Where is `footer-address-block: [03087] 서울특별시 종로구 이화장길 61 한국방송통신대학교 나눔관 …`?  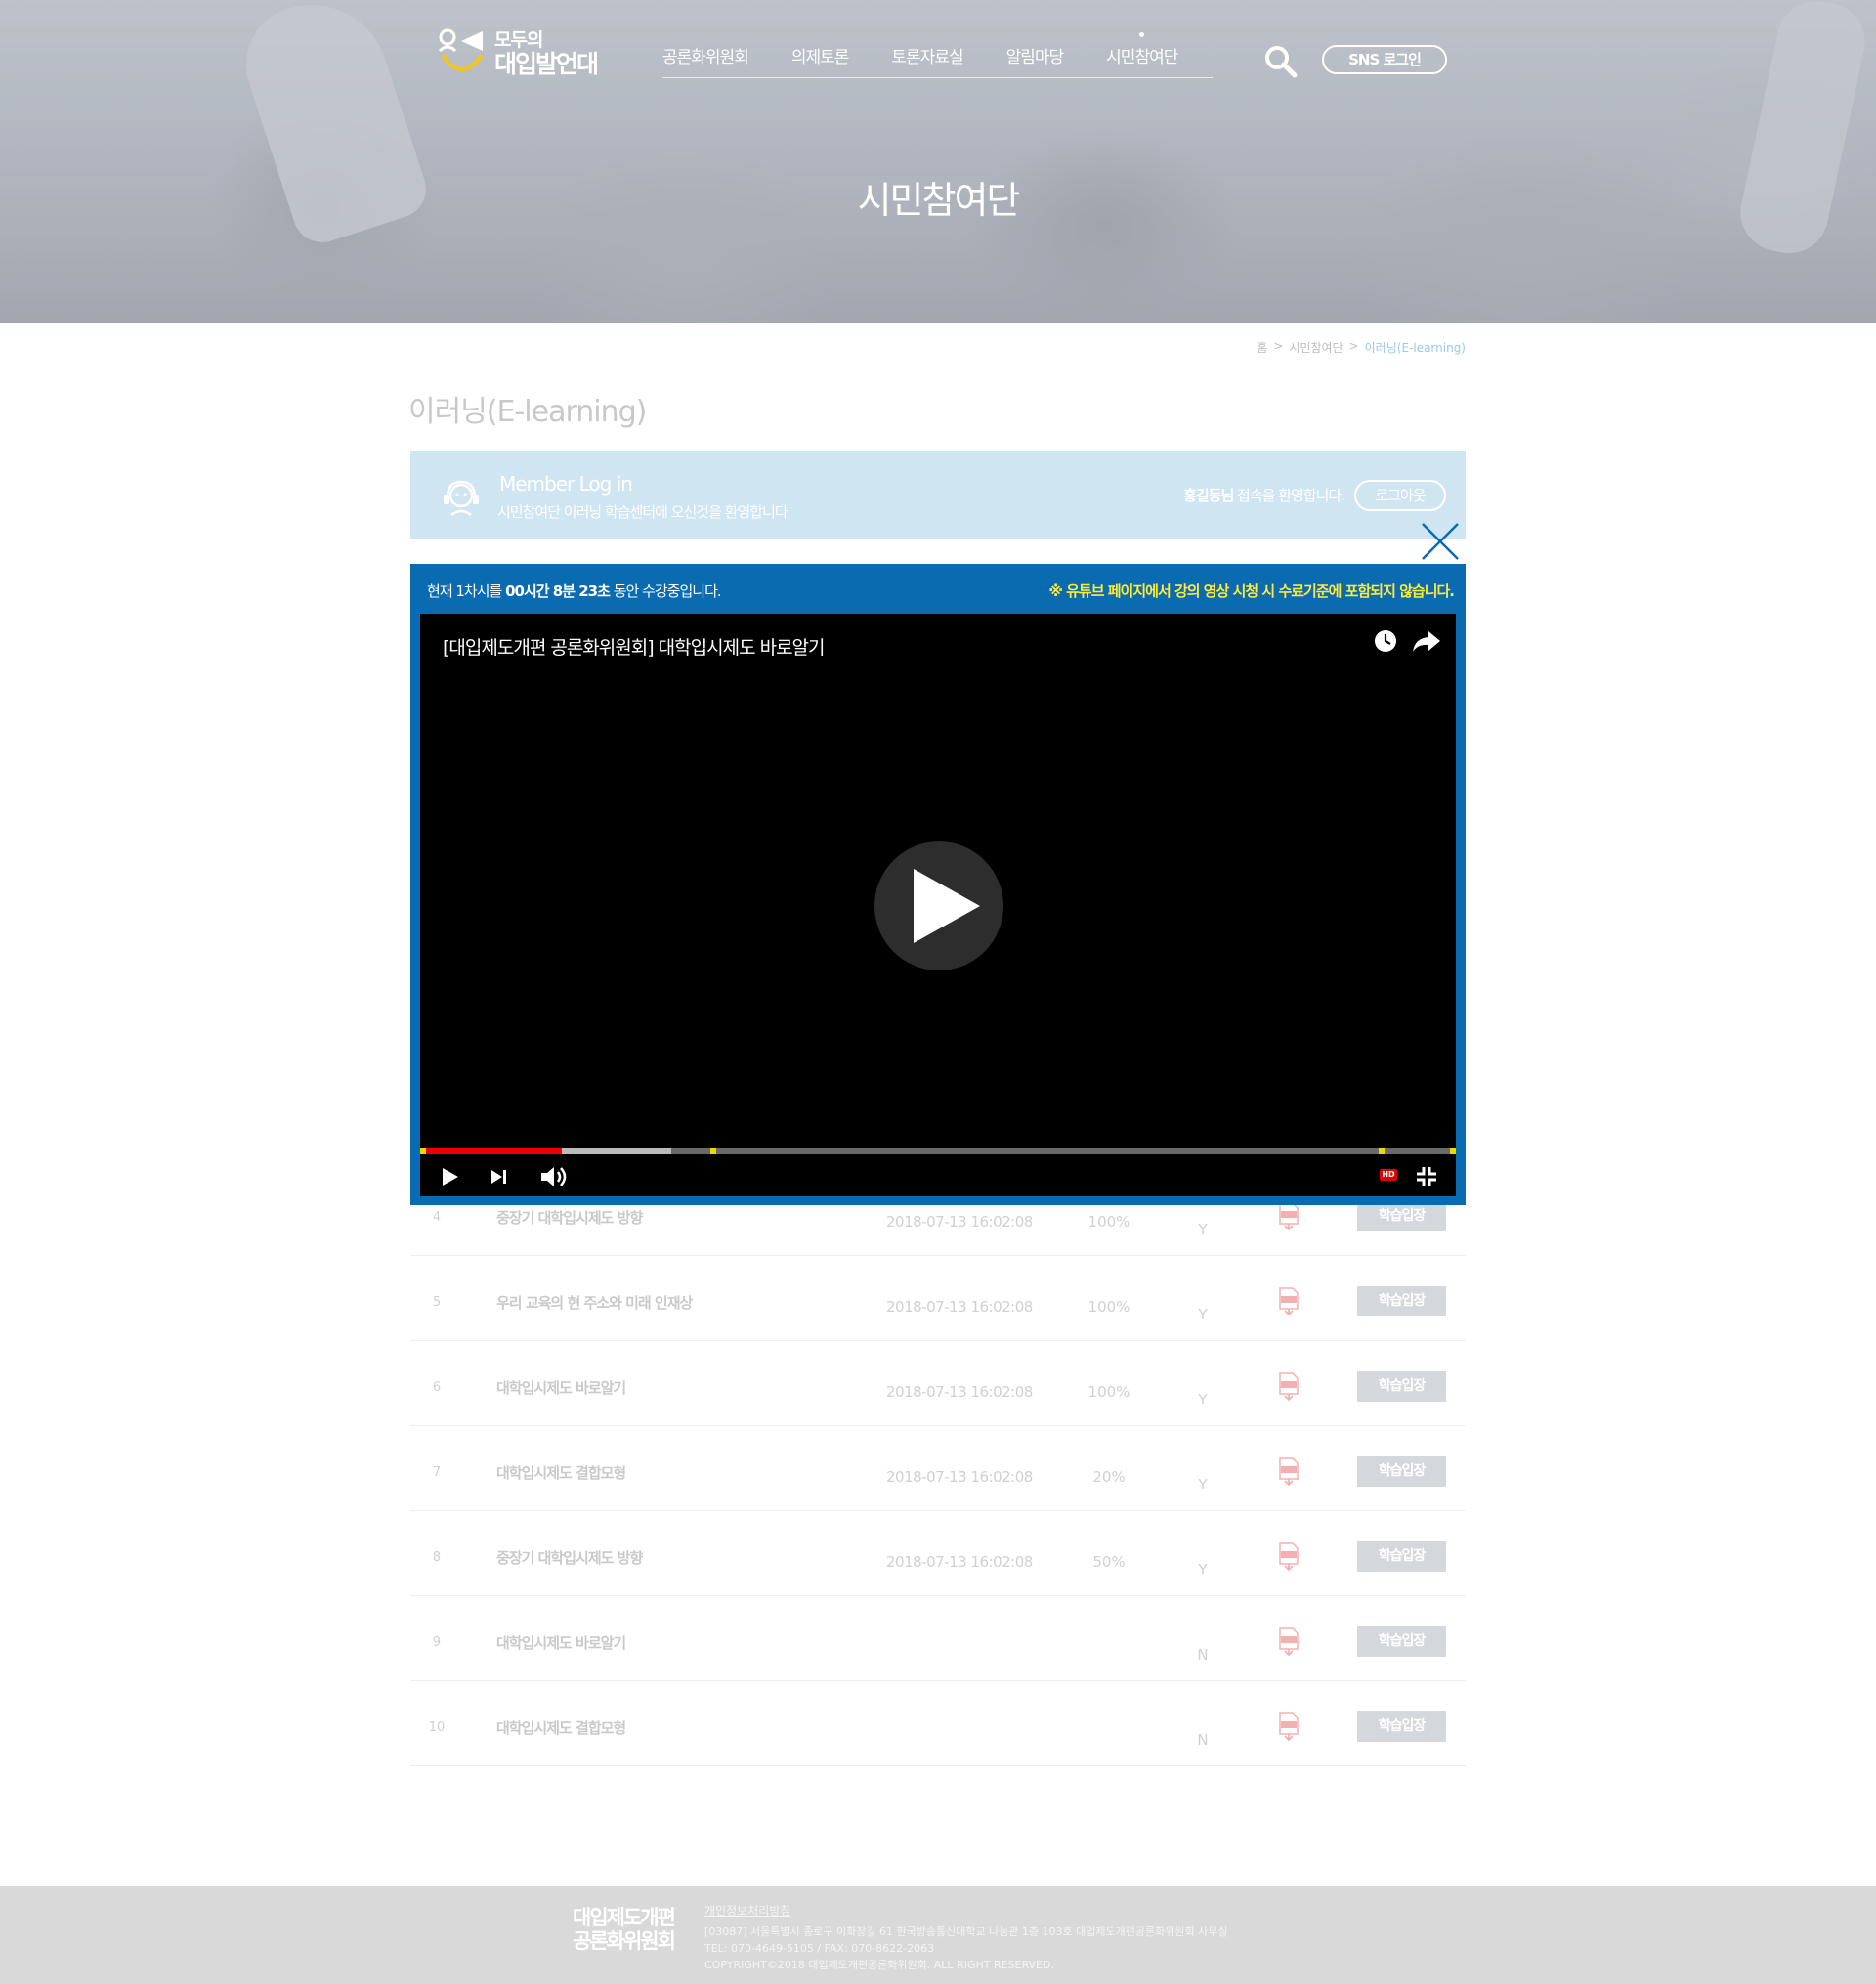
footer-address-block: [03087] 서울특별시 종로구 이화장길 61 한국방송통신대학교 나눔관 … is located at coordinates (965, 1948).